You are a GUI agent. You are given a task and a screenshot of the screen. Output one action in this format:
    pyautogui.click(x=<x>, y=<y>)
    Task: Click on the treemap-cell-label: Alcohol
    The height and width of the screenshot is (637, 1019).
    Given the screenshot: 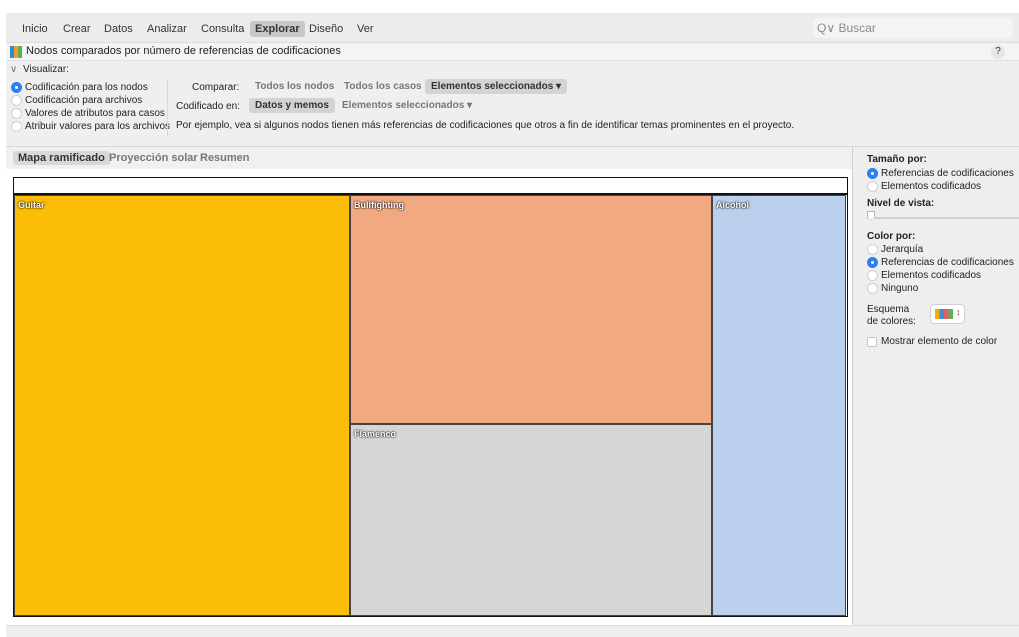 What is the action you would take?
    pyautogui.click(x=732, y=205)
    